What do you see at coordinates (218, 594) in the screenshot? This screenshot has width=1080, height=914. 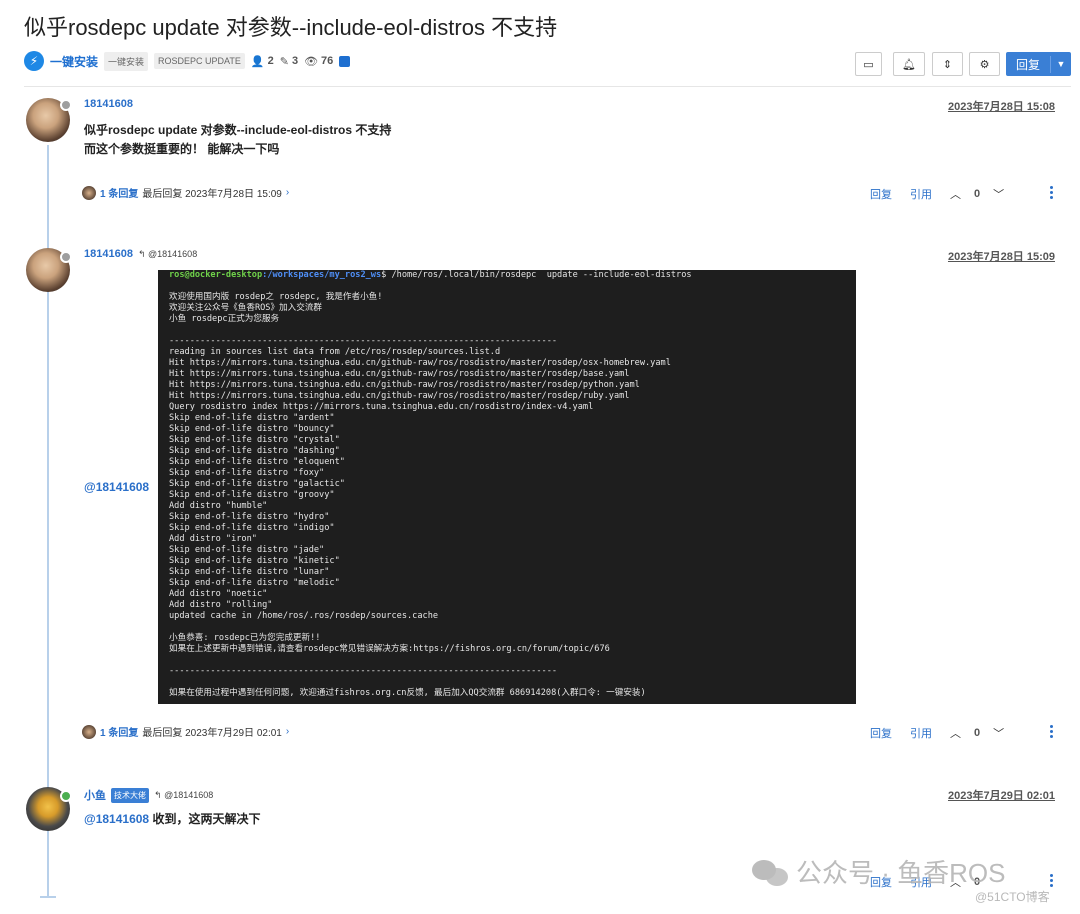 I see `terminal-line: Add distro "noetic"` at bounding box center [218, 594].